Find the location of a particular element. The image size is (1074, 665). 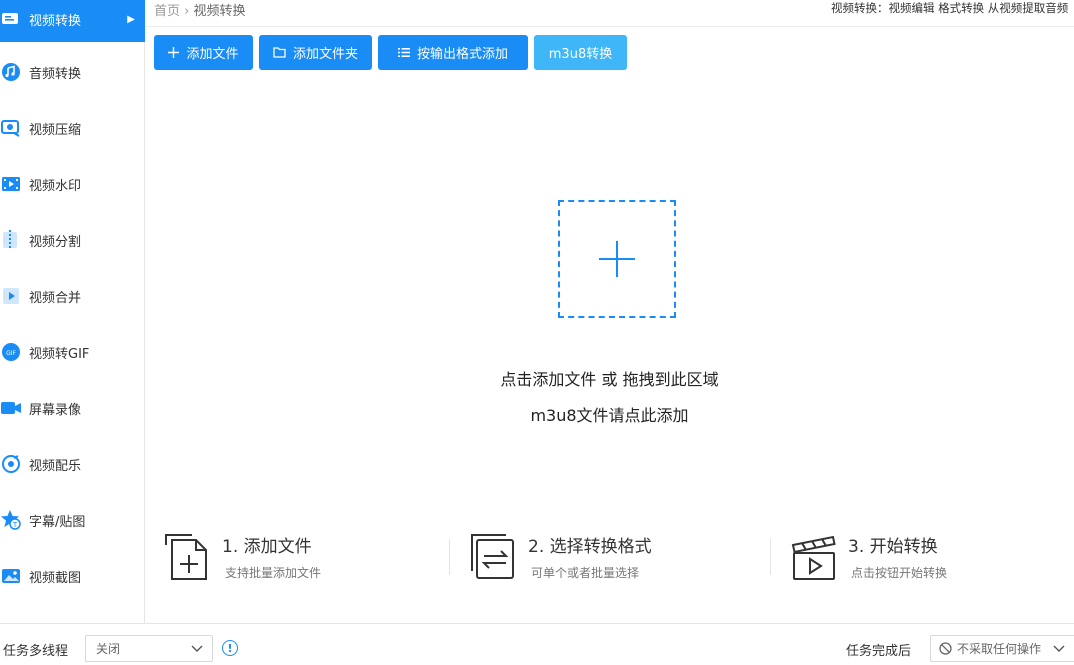

sidebar-item-label: 视频截图 is located at coordinates (55, 578).